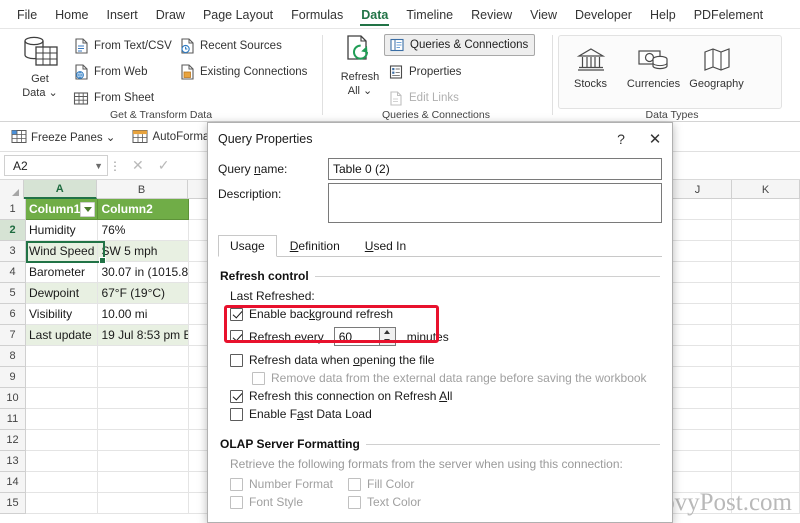 This screenshot has height=523, width=800. Describe the element at coordinates (12, 461) in the screenshot. I see `row-header-13: 13` at that location.